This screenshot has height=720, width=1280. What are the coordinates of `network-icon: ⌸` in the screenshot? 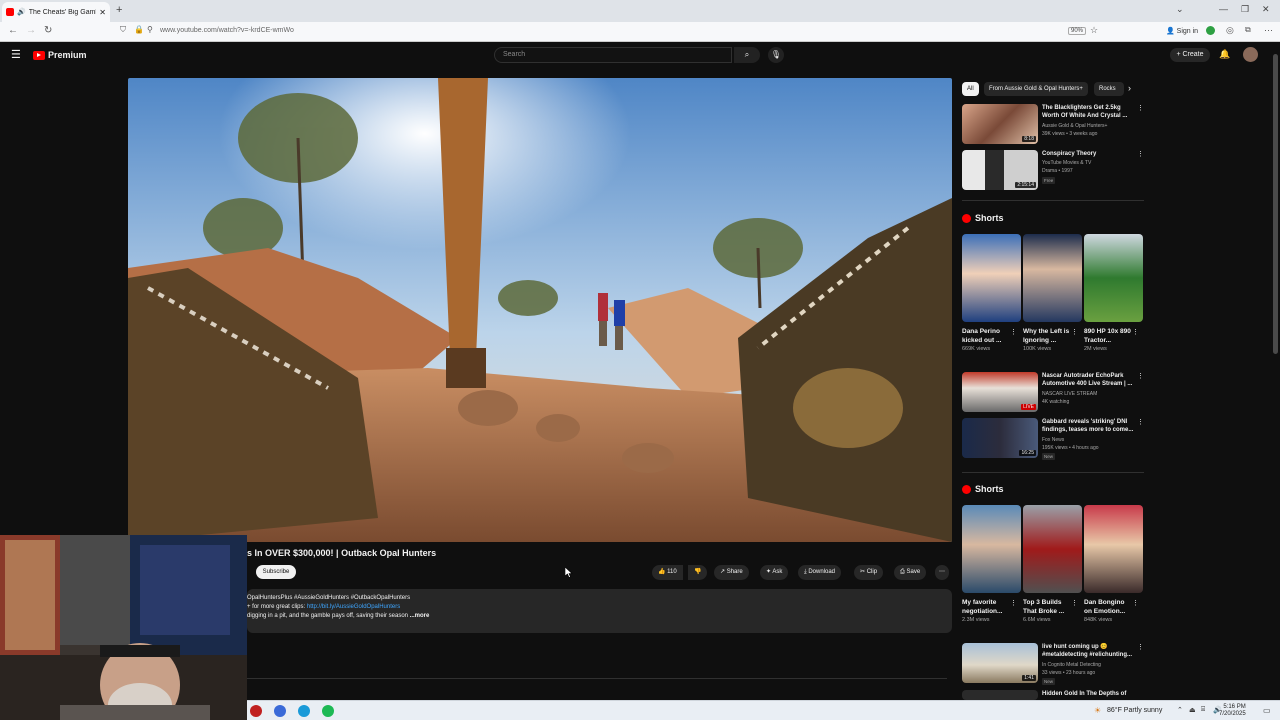 It's located at (1203, 710).